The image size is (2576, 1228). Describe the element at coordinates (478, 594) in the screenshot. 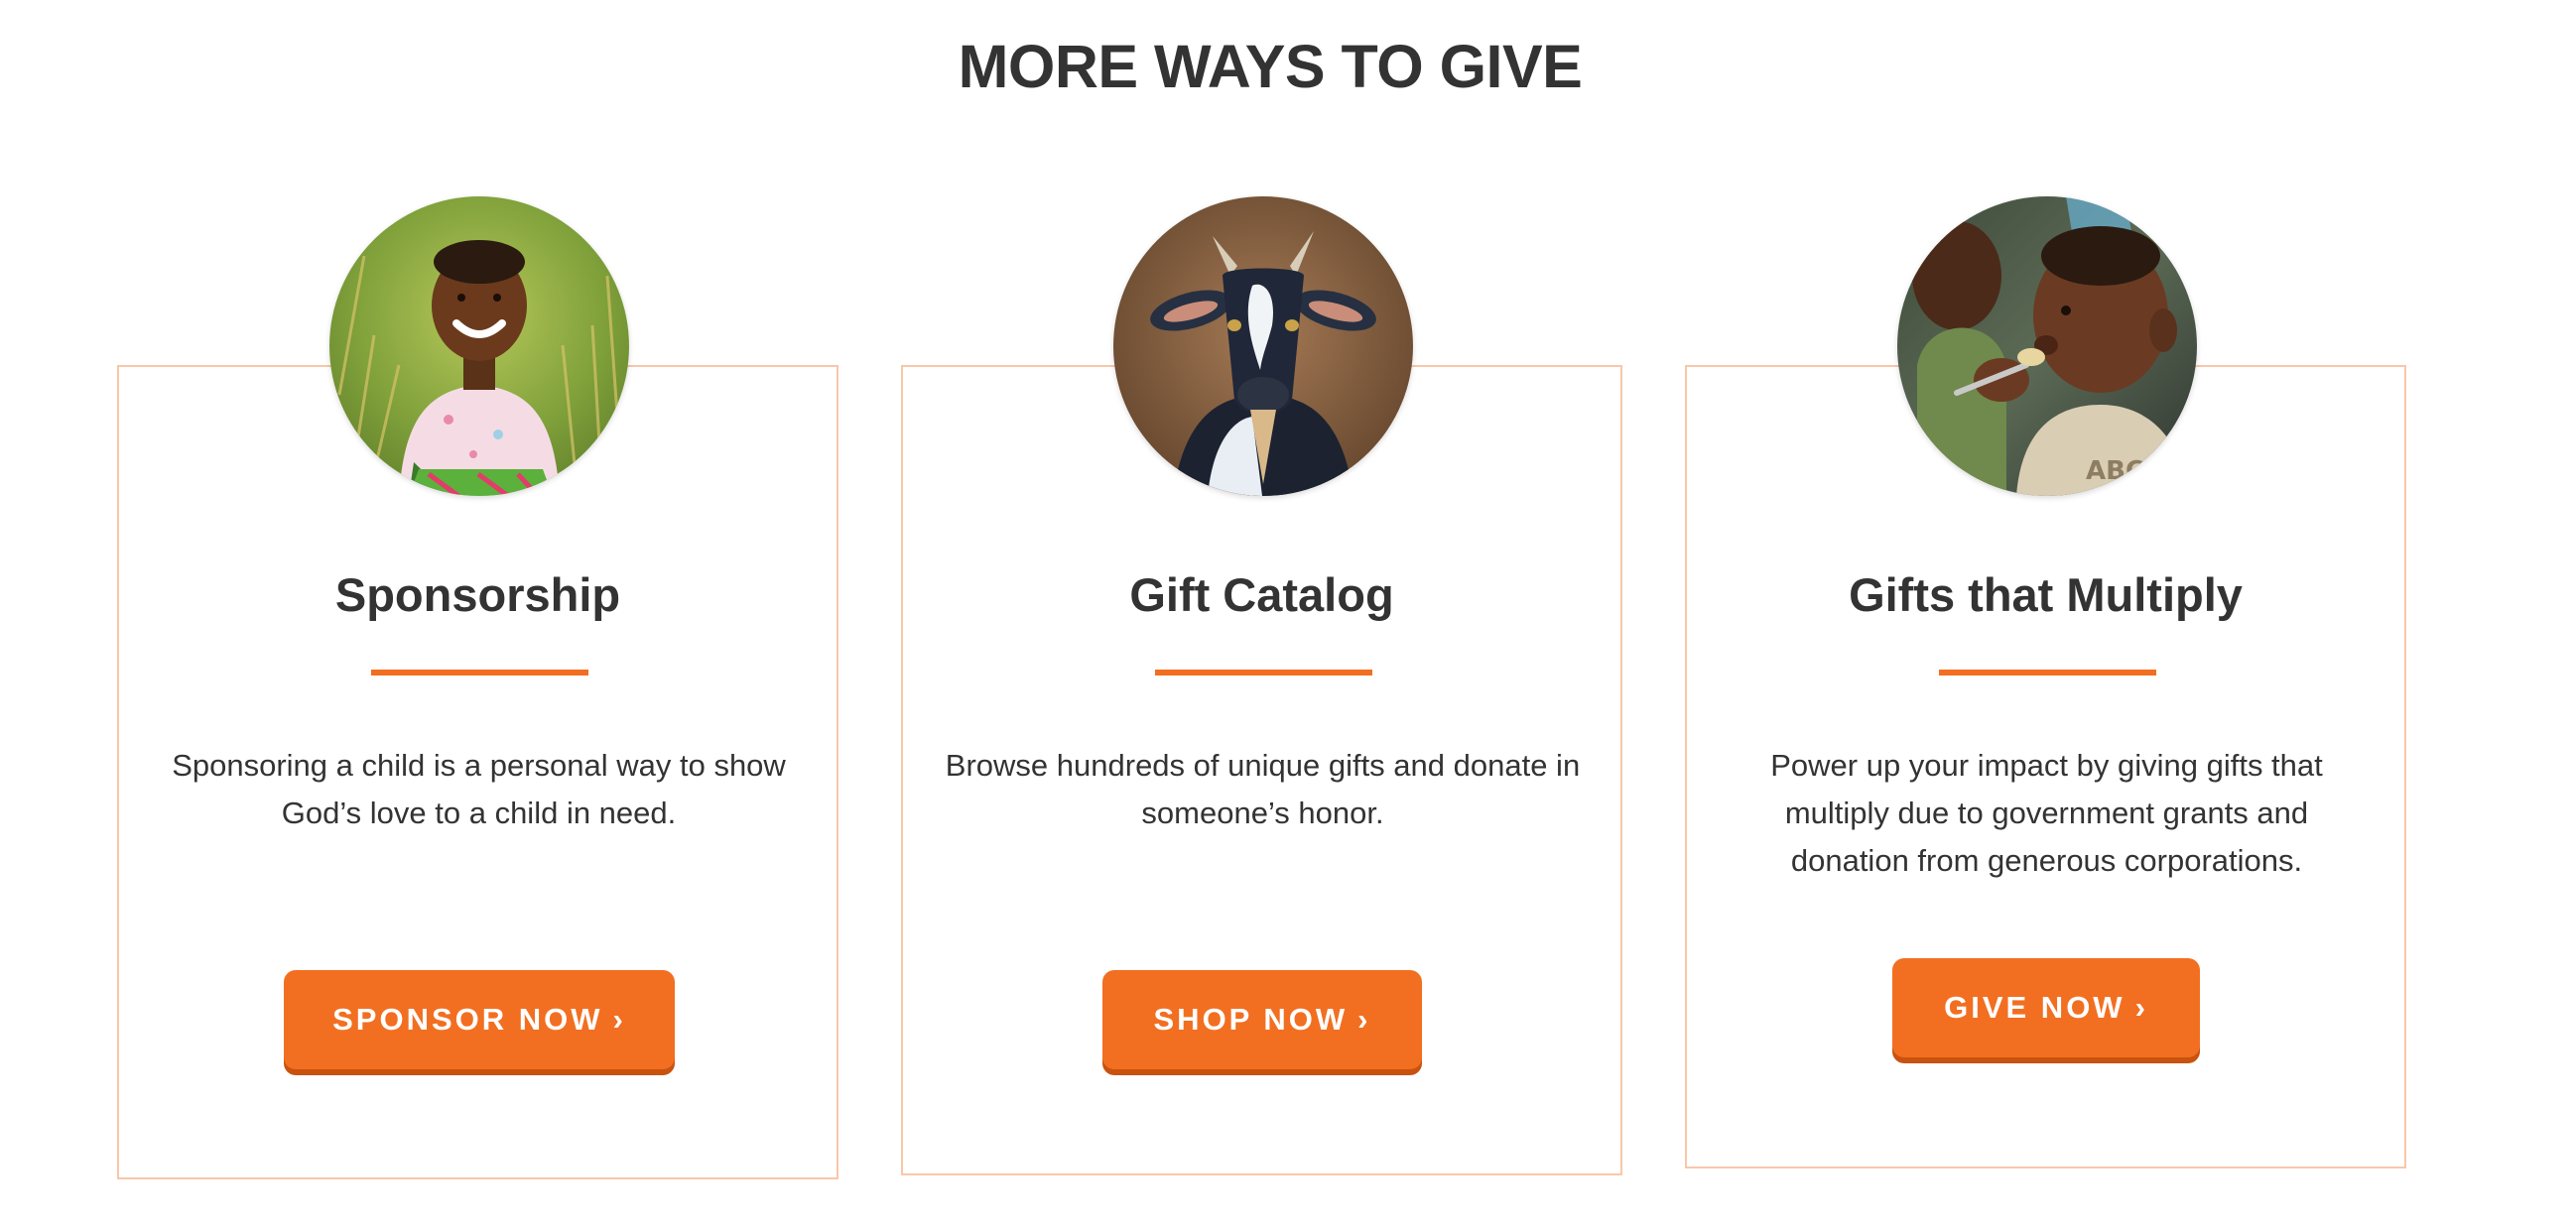

I see `card-title: Sponsorship` at that location.